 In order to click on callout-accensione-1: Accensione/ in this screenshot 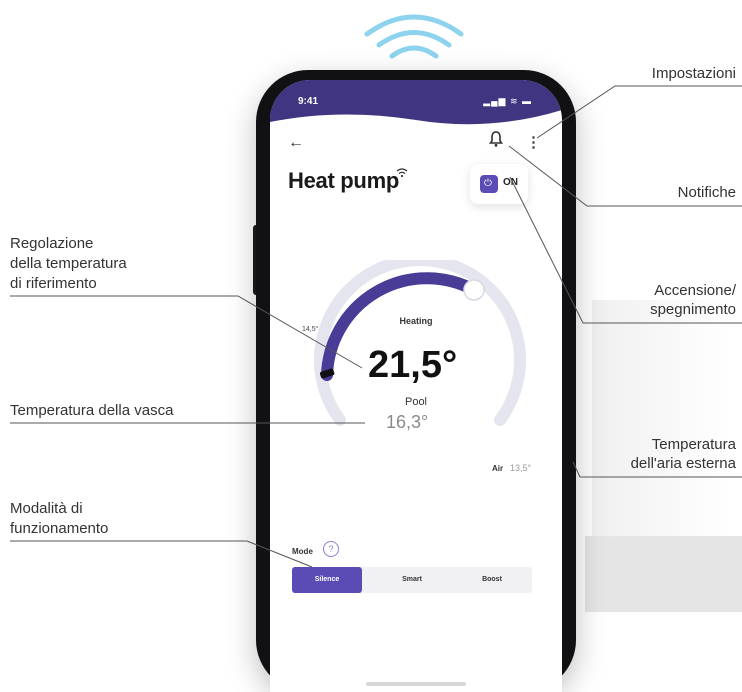, I will do `click(695, 290)`.